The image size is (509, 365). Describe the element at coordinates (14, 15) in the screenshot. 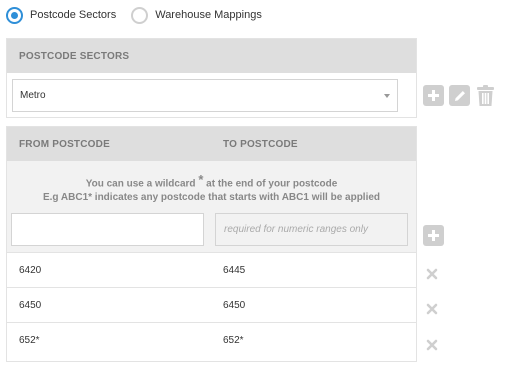

I see `radio-checked-icon` at that location.